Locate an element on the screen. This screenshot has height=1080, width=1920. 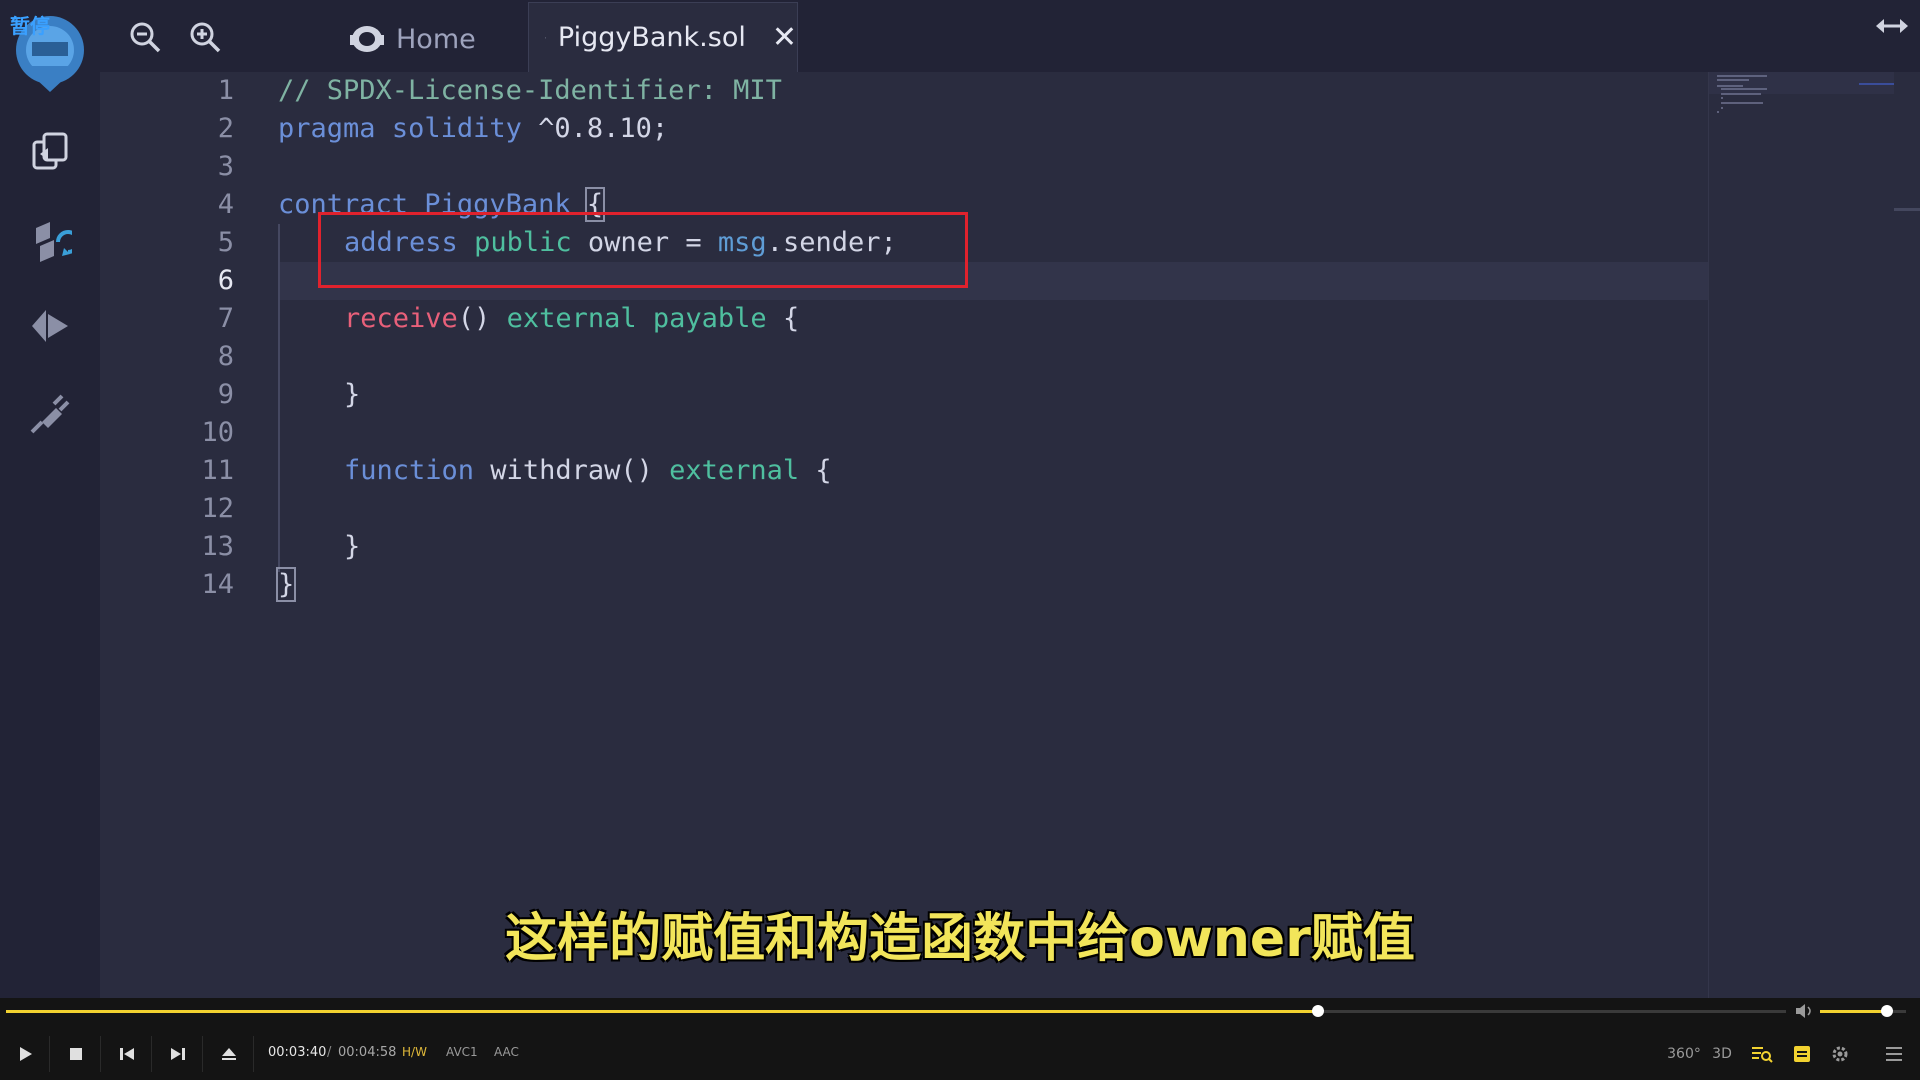
tab-active-label: PiggyBank.sol is located at coordinates (651, 37).